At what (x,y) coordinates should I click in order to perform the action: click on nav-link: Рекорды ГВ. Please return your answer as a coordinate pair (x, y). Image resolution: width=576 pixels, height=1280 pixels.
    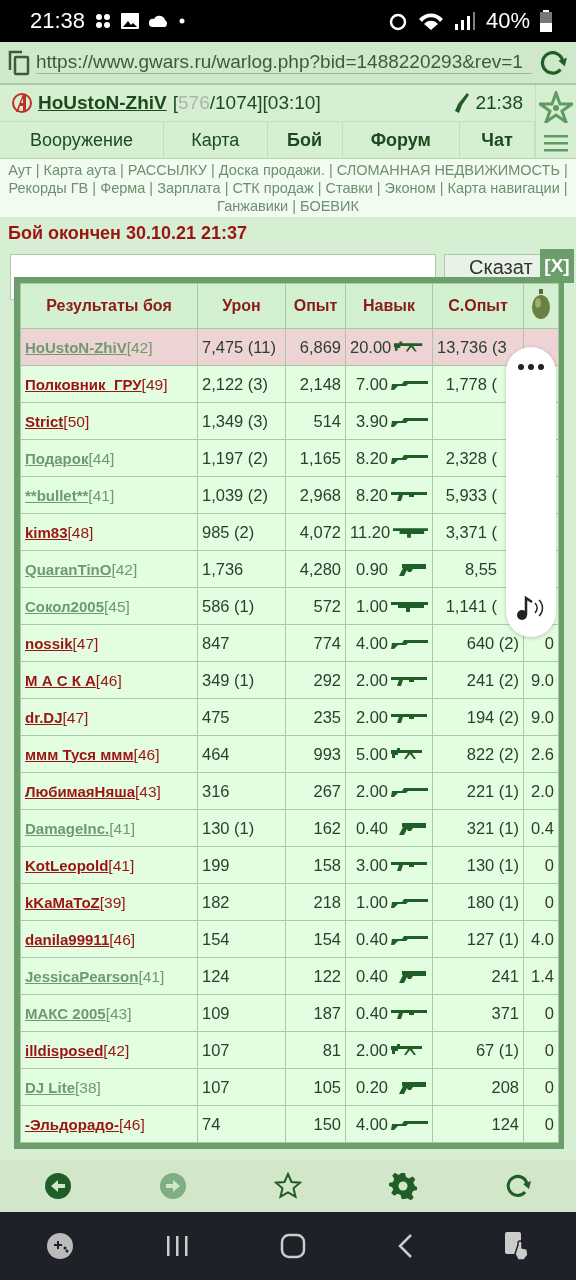
    Looking at the image, I should click on (48, 188).